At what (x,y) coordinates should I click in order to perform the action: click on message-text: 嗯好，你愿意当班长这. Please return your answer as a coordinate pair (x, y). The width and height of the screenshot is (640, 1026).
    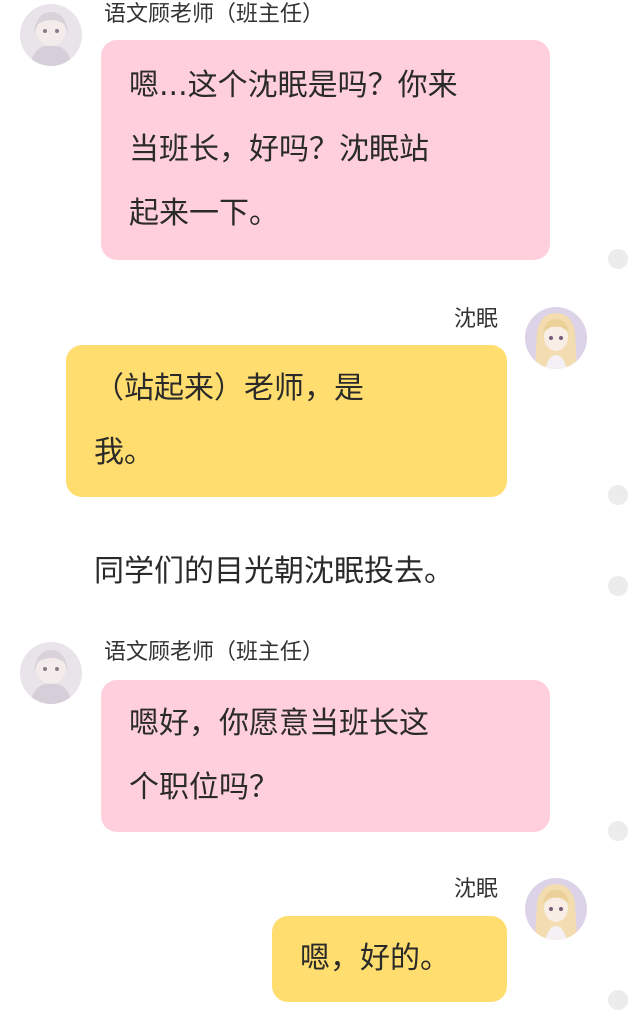
    Looking at the image, I should click on (279, 723).